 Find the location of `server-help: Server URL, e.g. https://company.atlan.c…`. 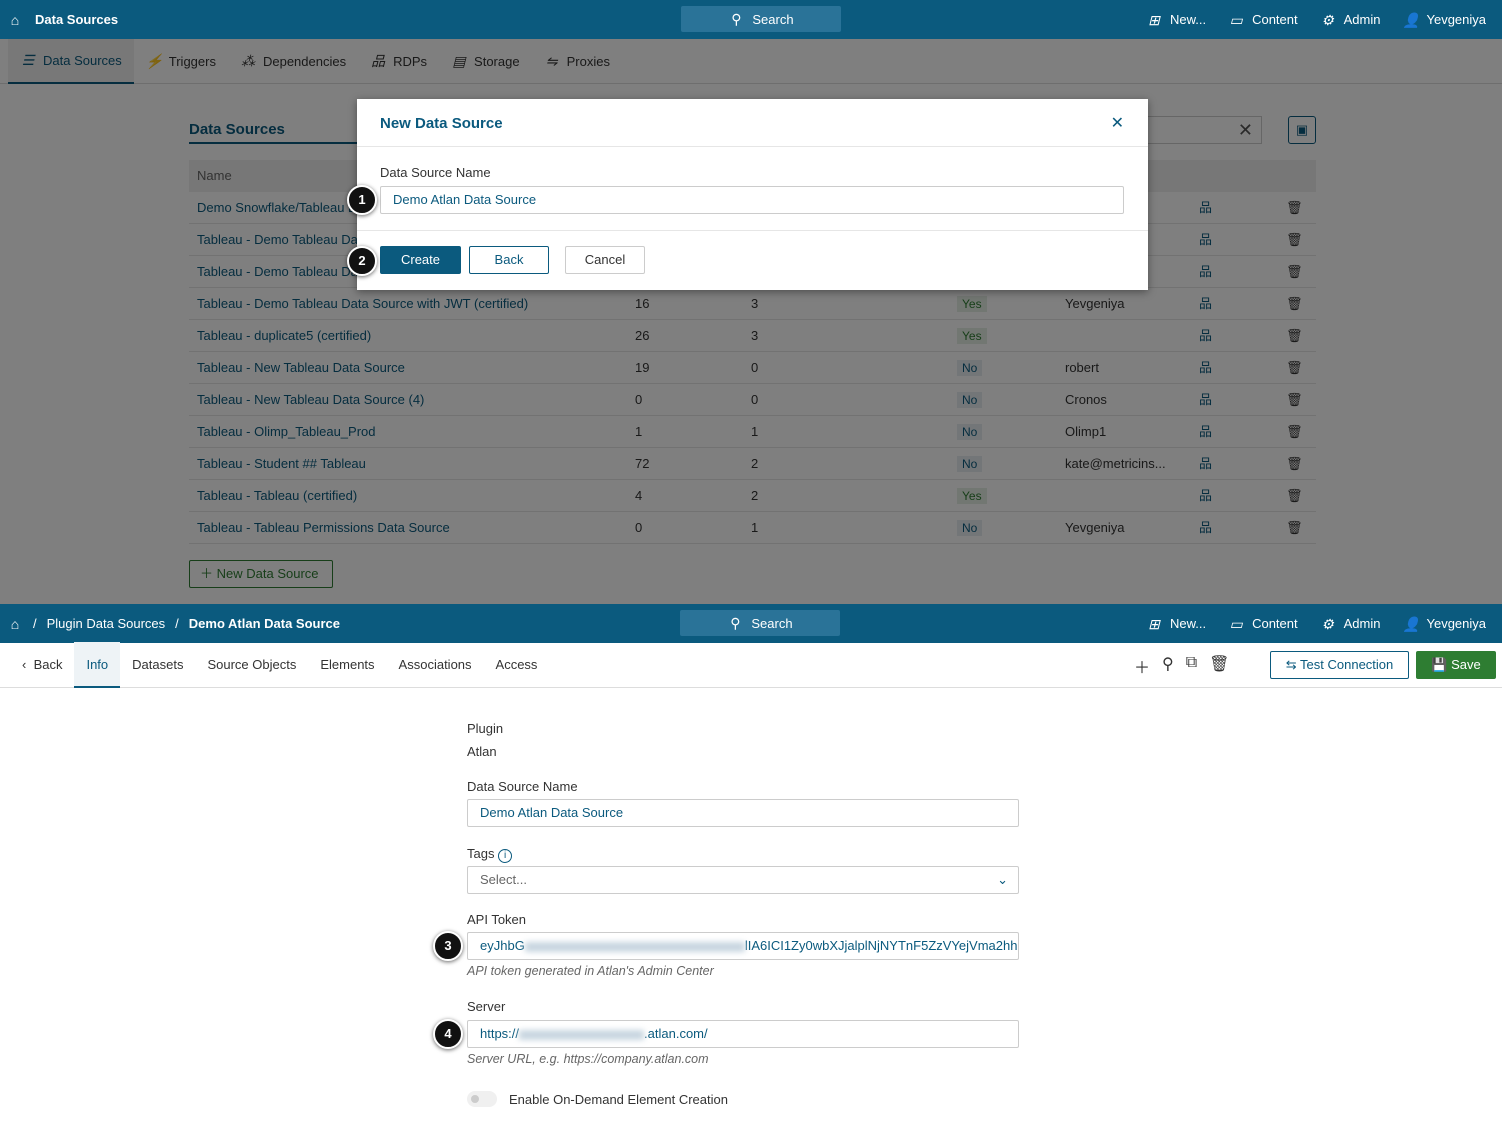

server-help: Server URL, e.g. https://company.atlan.c… is located at coordinates (588, 1059).